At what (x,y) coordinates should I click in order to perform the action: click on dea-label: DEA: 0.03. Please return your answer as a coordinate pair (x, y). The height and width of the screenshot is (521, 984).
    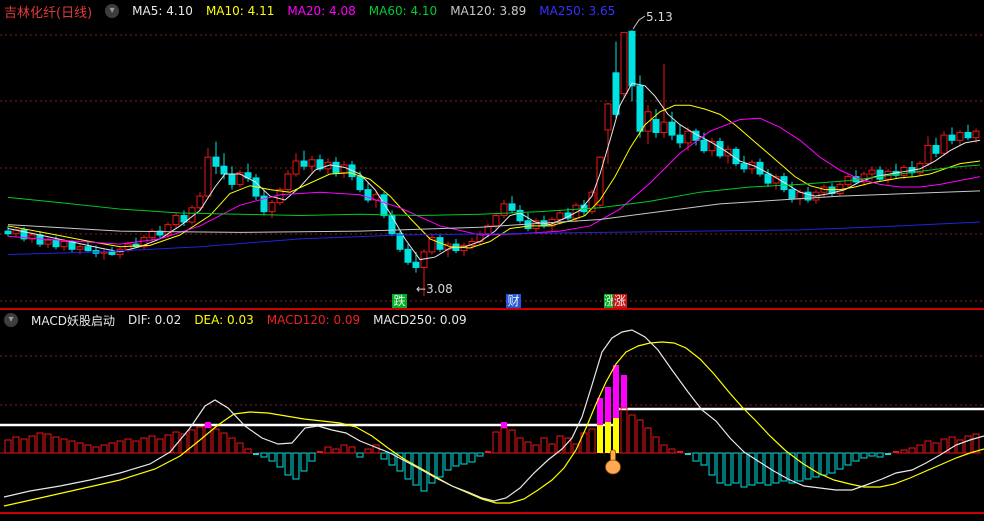
    Looking at the image, I should click on (224, 320).